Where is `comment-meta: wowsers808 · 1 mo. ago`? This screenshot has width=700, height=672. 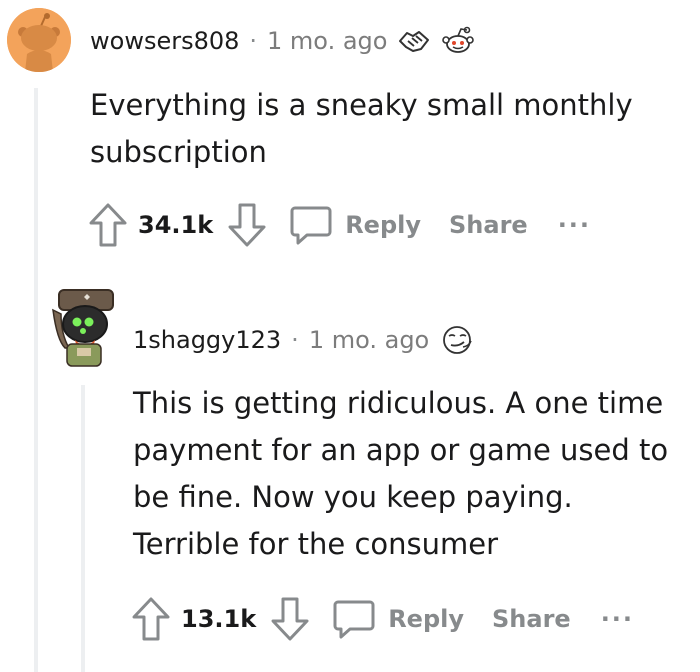 comment-meta: wowsers808 · 1 mo. ago is located at coordinates (282, 41).